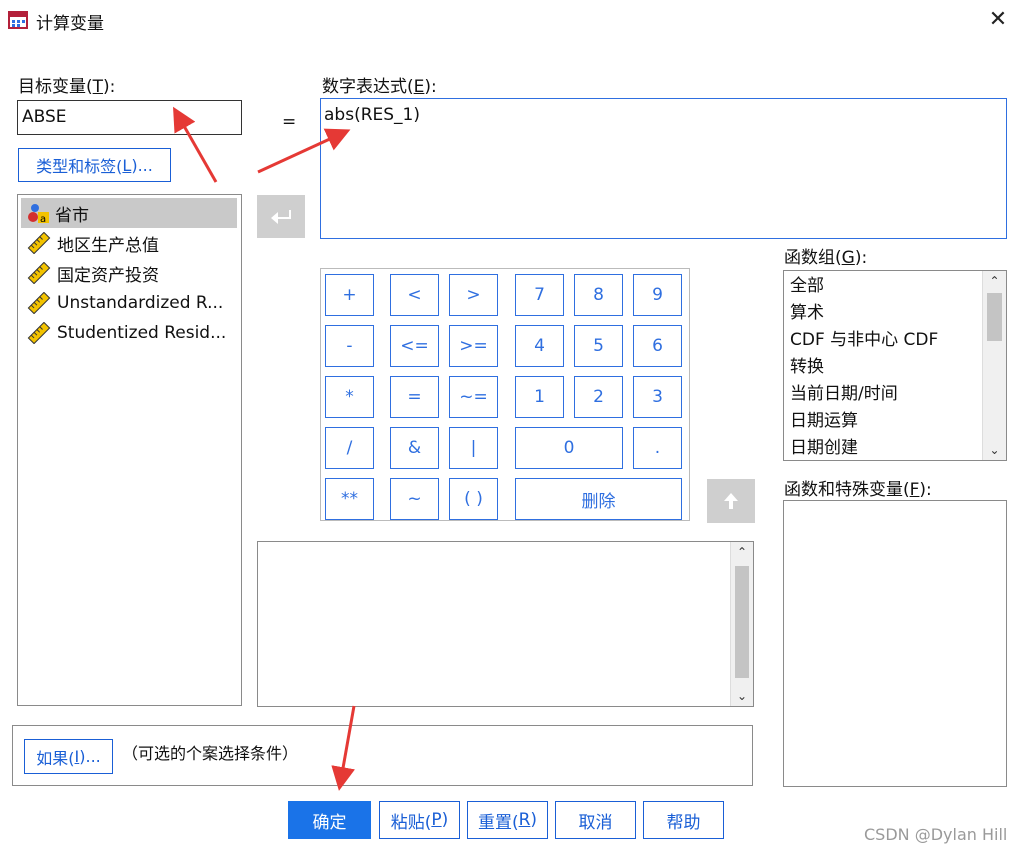  What do you see at coordinates (595, 820) in the screenshot?
I see `cancel-button: 取消` at bounding box center [595, 820].